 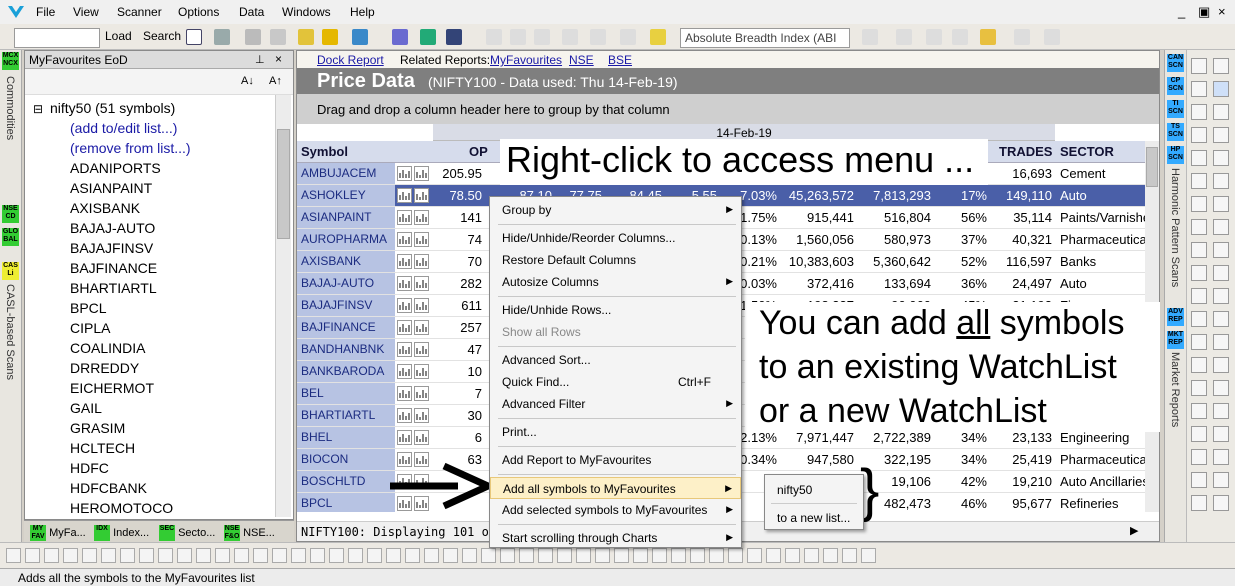 What do you see at coordinates (346, 502) in the screenshot?
I see `symbol-cell: BPCL` at bounding box center [346, 502].